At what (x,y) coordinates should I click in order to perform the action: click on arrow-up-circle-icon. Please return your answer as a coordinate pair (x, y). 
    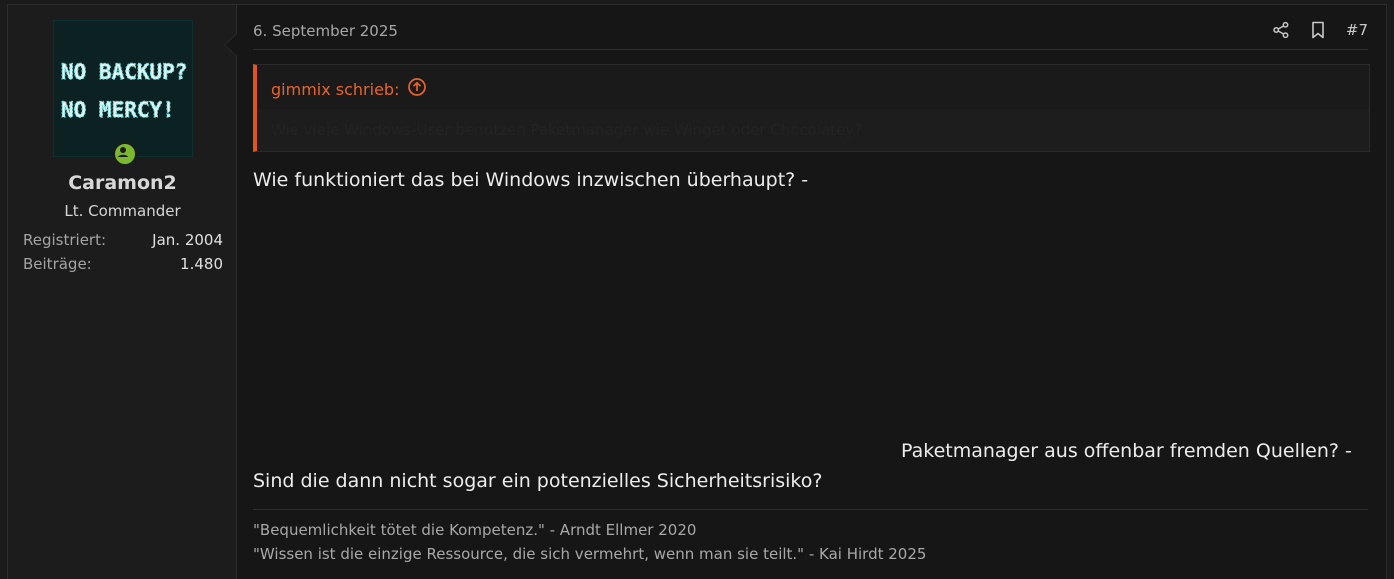
    Looking at the image, I should click on (417, 89).